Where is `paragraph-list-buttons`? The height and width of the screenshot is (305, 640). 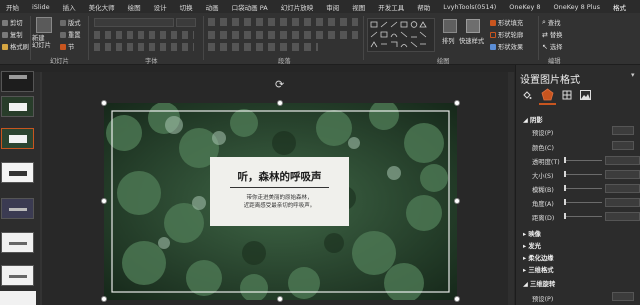 paragraph-list-buttons is located at coordinates (283, 22).